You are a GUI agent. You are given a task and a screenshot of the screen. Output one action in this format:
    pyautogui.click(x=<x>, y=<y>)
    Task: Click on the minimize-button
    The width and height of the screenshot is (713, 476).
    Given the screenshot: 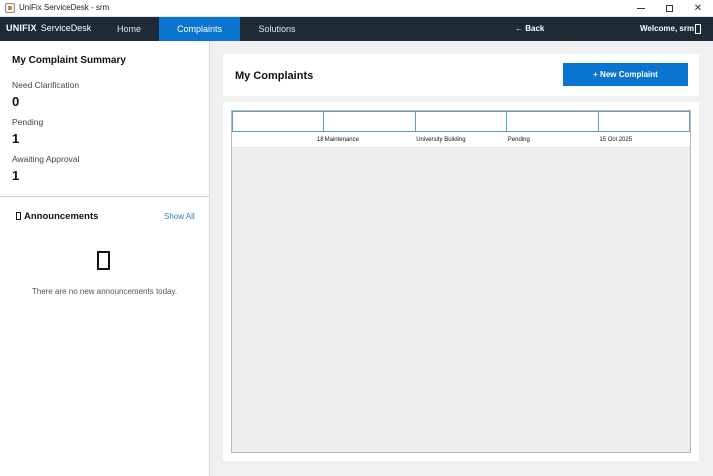 What is the action you would take?
    pyautogui.click(x=641, y=8)
    